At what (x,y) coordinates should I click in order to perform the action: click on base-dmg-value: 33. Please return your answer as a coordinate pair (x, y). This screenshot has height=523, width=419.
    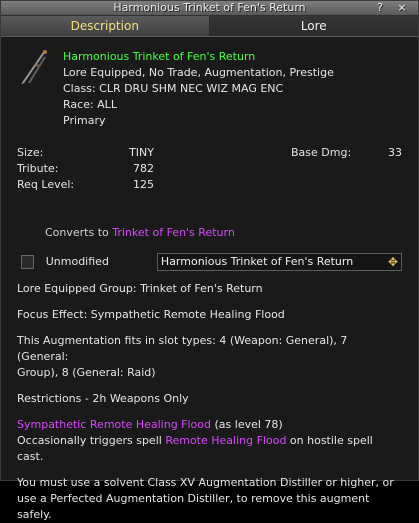
    Looking at the image, I should click on (395, 152).